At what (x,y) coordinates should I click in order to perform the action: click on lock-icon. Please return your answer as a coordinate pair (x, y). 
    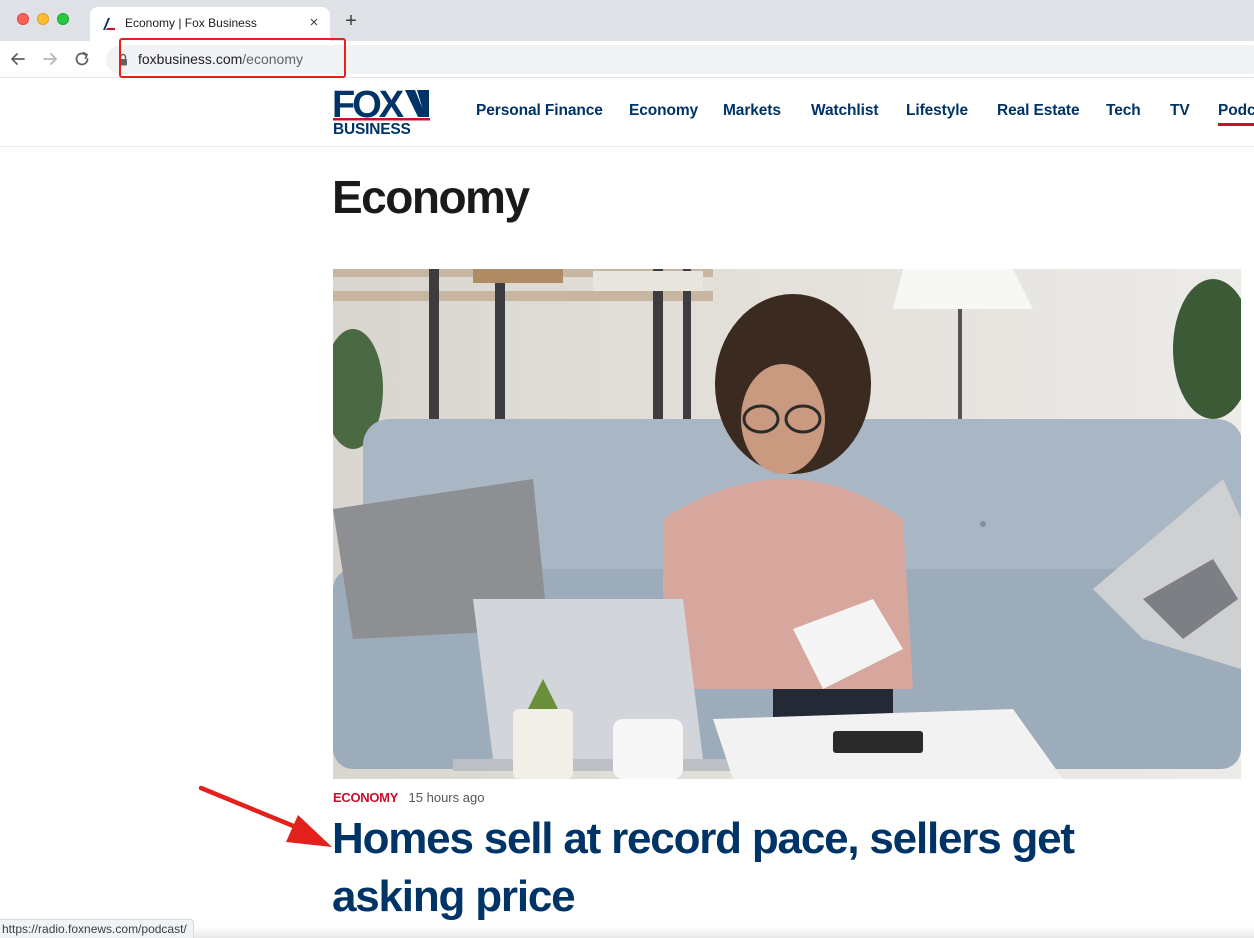
    Looking at the image, I should click on (123, 59).